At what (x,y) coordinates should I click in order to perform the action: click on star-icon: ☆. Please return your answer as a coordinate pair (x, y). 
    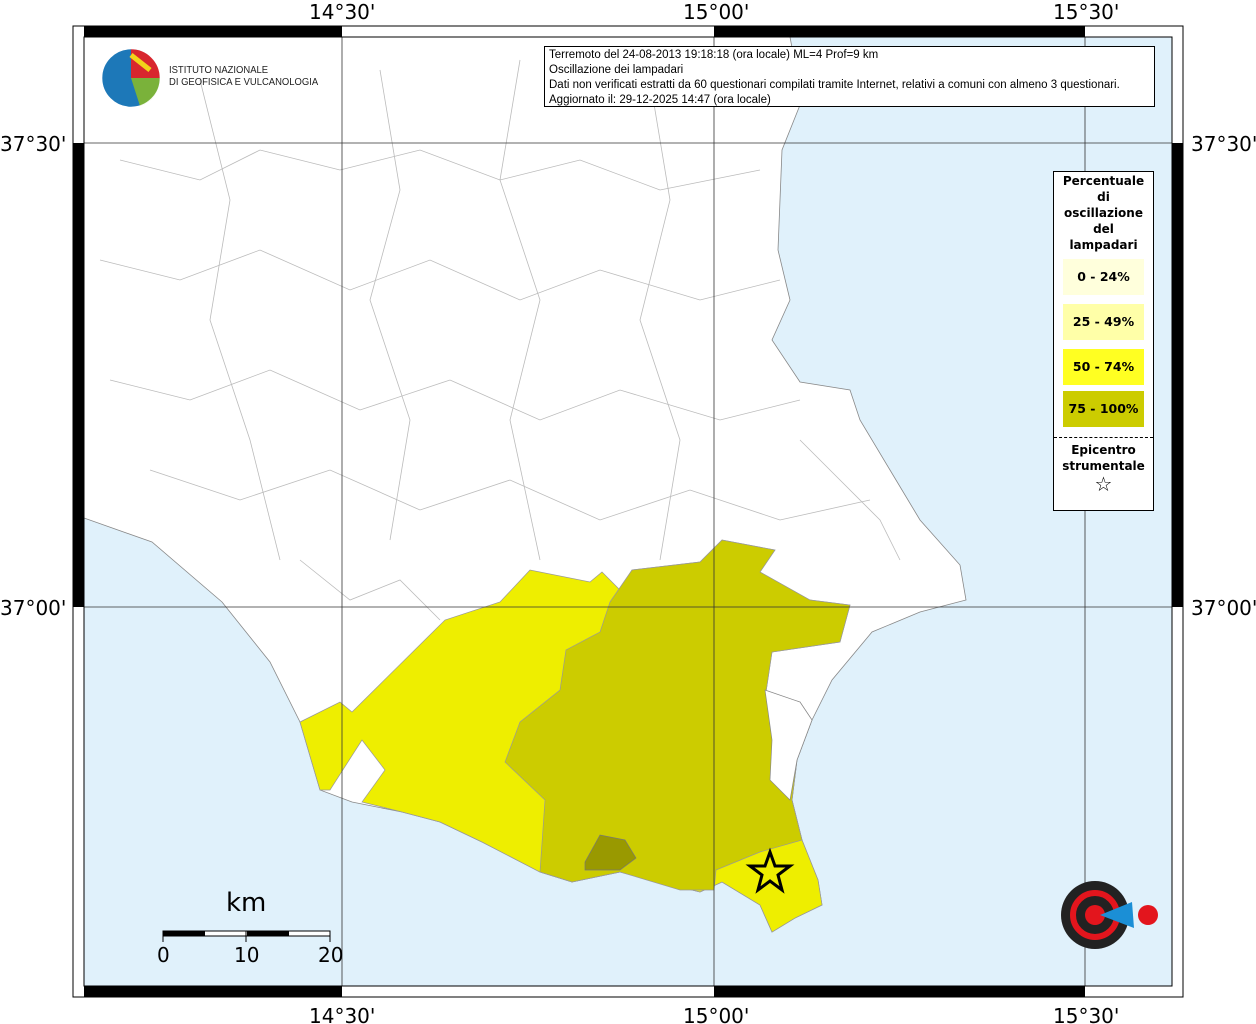
    Looking at the image, I should click on (1103, 484).